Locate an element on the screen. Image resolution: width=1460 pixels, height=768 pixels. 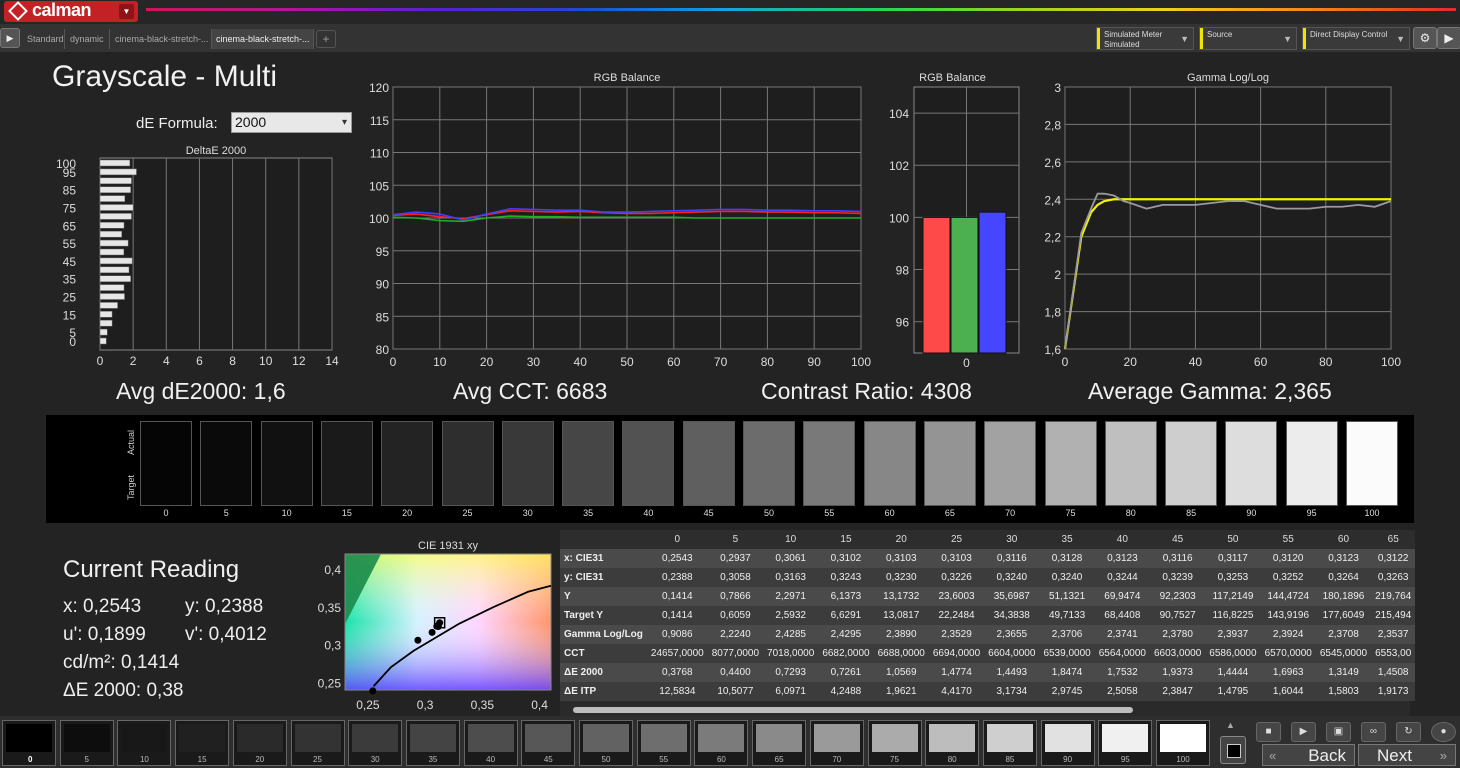
record-icon: ● is located at coordinates (1443, 732).